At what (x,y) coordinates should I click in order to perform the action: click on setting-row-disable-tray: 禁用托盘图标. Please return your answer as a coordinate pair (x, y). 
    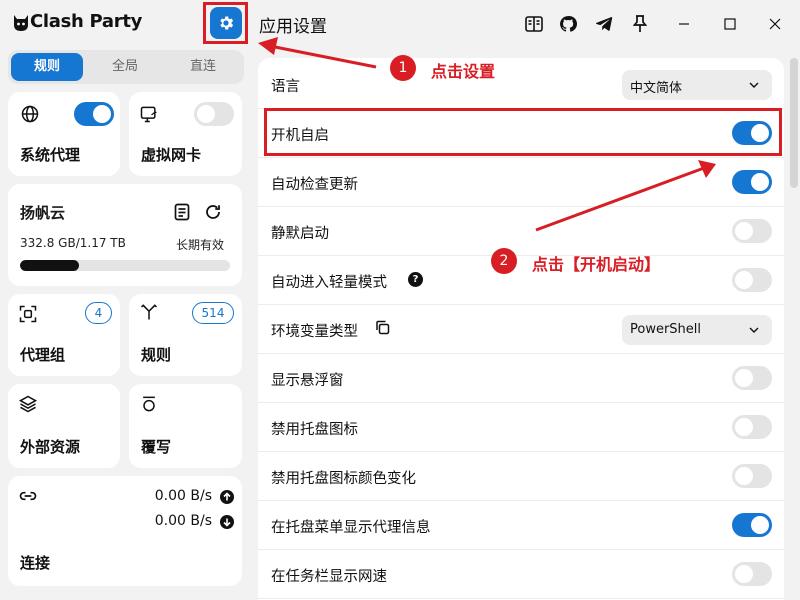
    Looking at the image, I should click on (521, 427).